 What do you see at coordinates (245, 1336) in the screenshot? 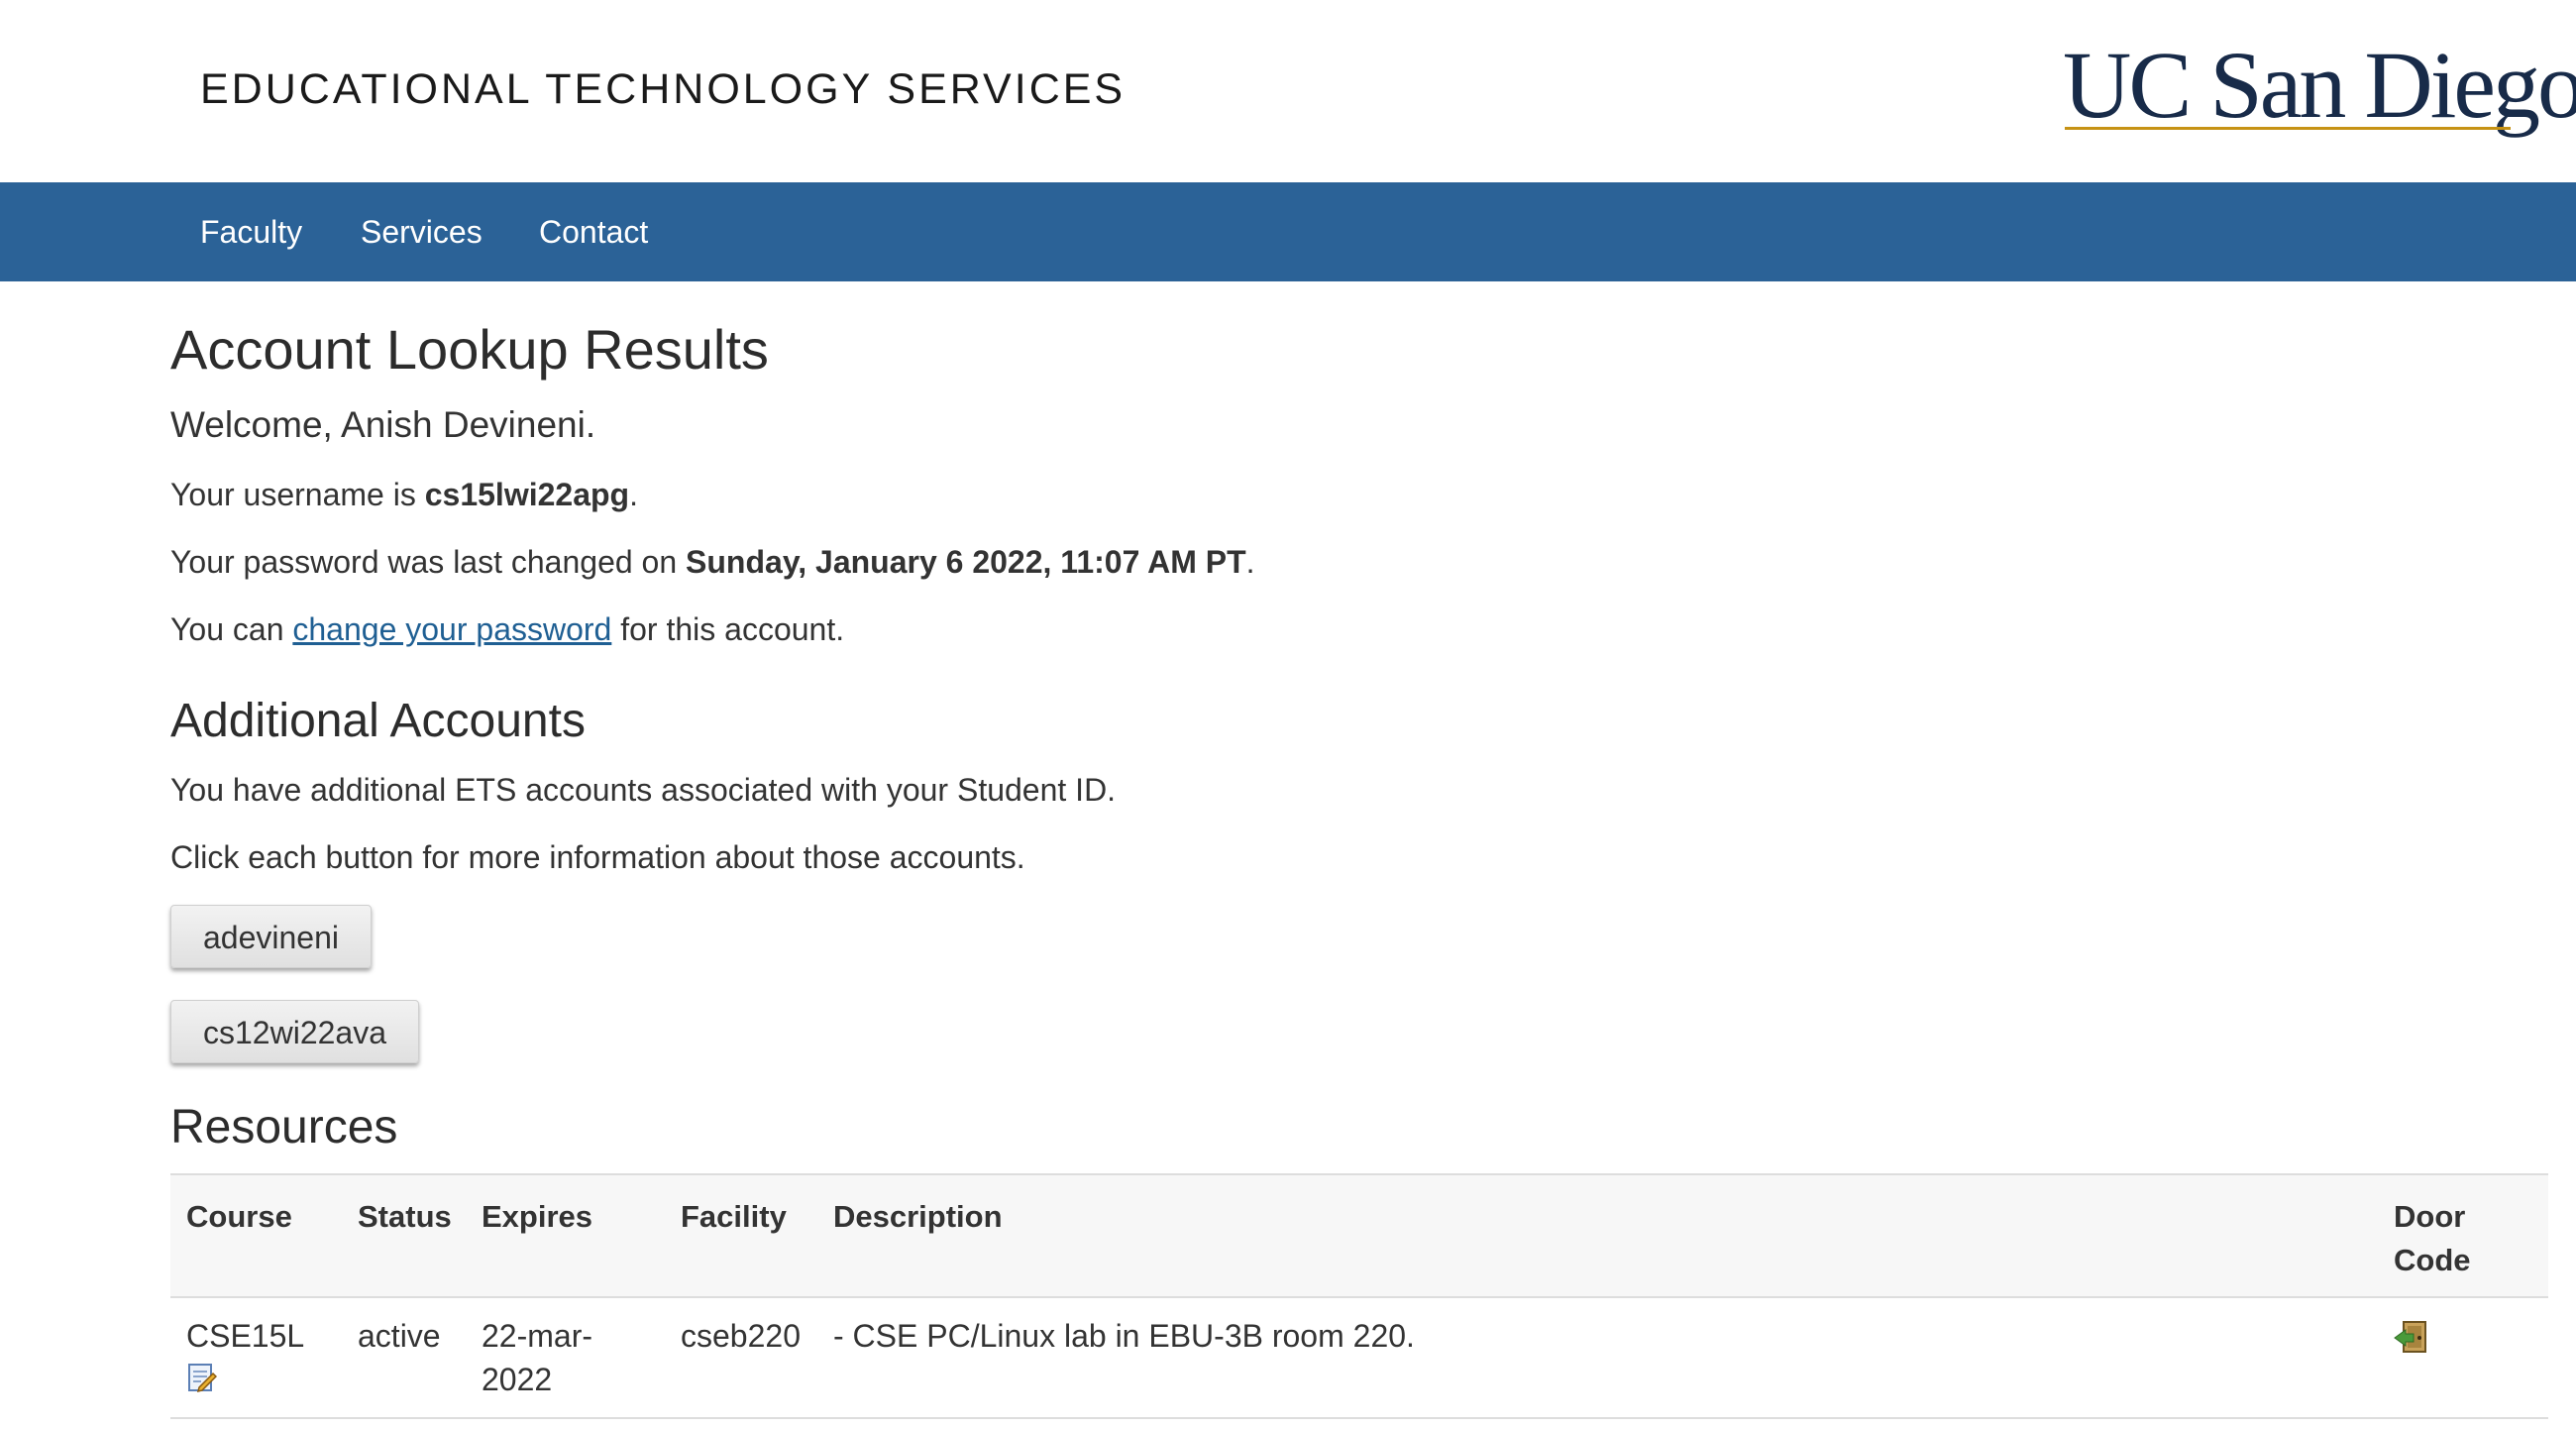
I see `cell-course: CSE15L` at bounding box center [245, 1336].